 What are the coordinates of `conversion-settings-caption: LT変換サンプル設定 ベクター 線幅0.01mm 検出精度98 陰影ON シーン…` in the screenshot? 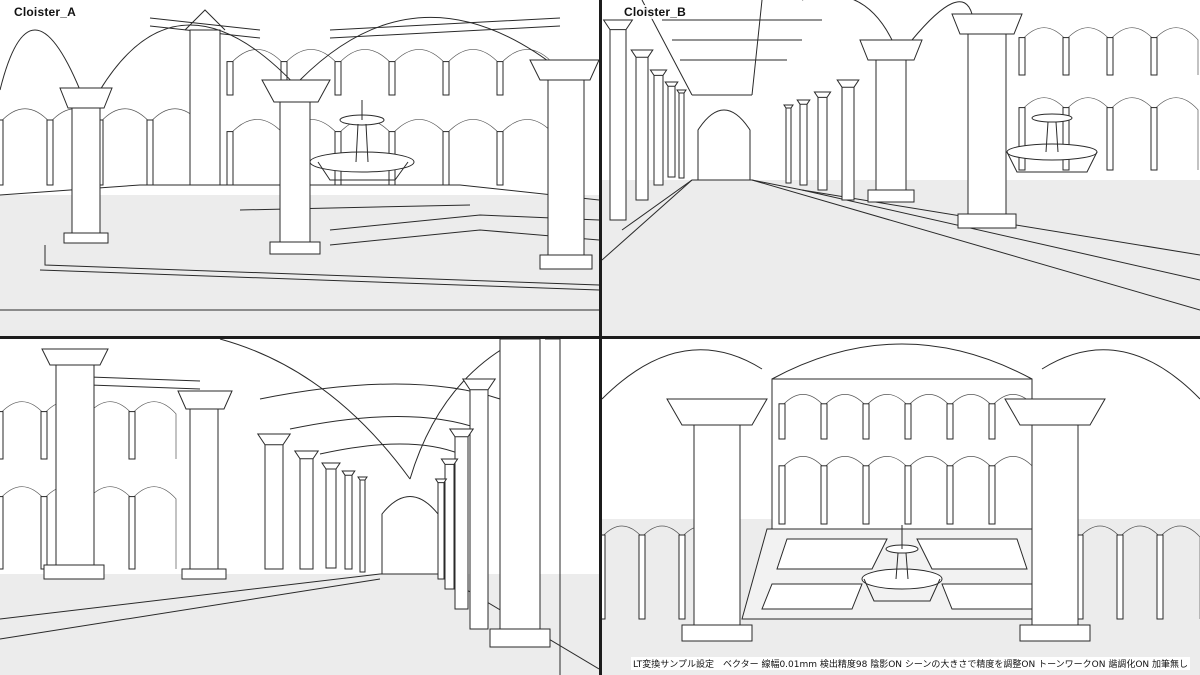 It's located at (910, 663).